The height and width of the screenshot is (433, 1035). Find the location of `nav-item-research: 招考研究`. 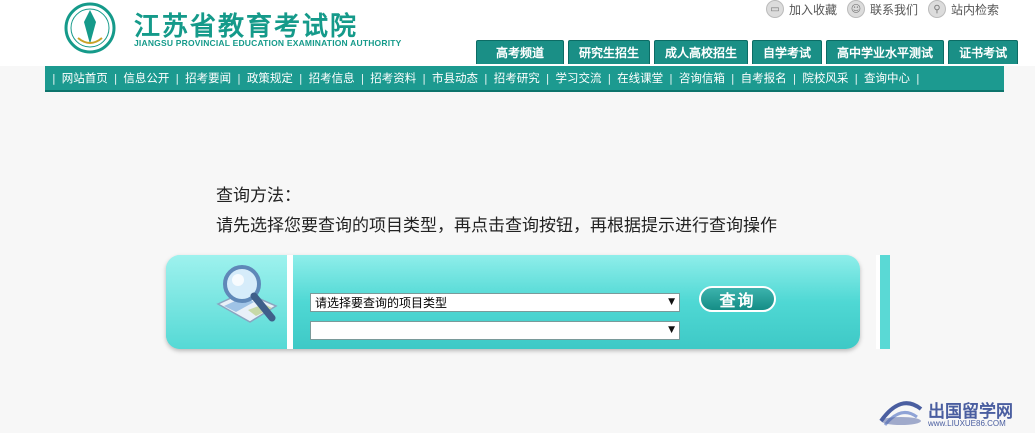

nav-item-research: 招考研究 is located at coordinates (517, 78).